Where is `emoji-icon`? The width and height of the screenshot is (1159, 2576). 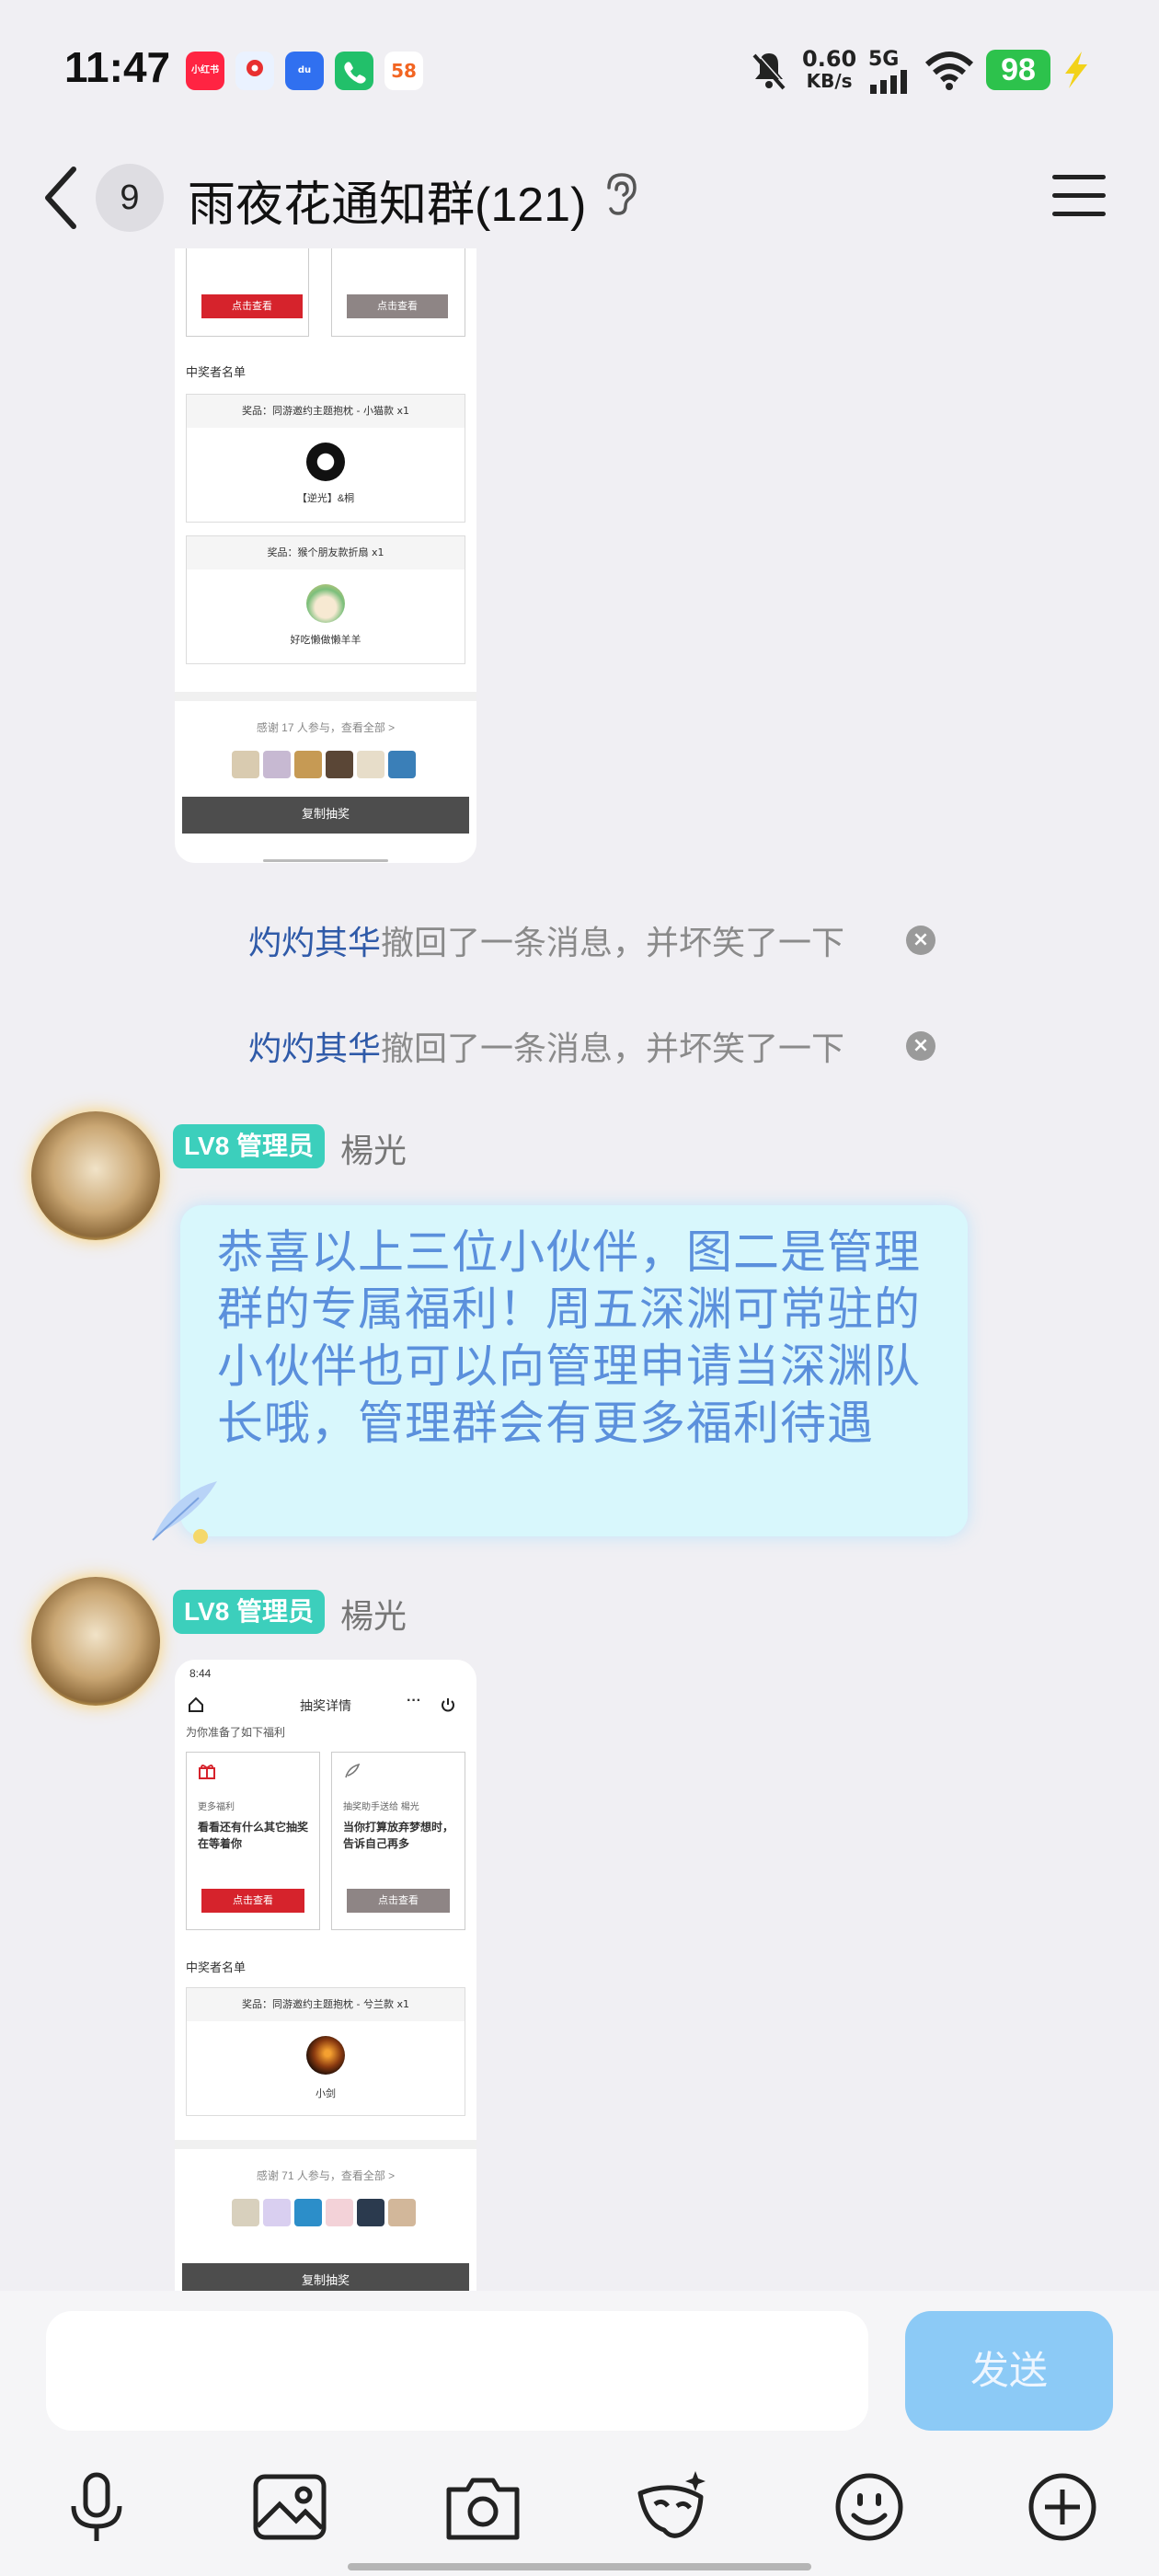
emoji-icon is located at coordinates (869, 2507).